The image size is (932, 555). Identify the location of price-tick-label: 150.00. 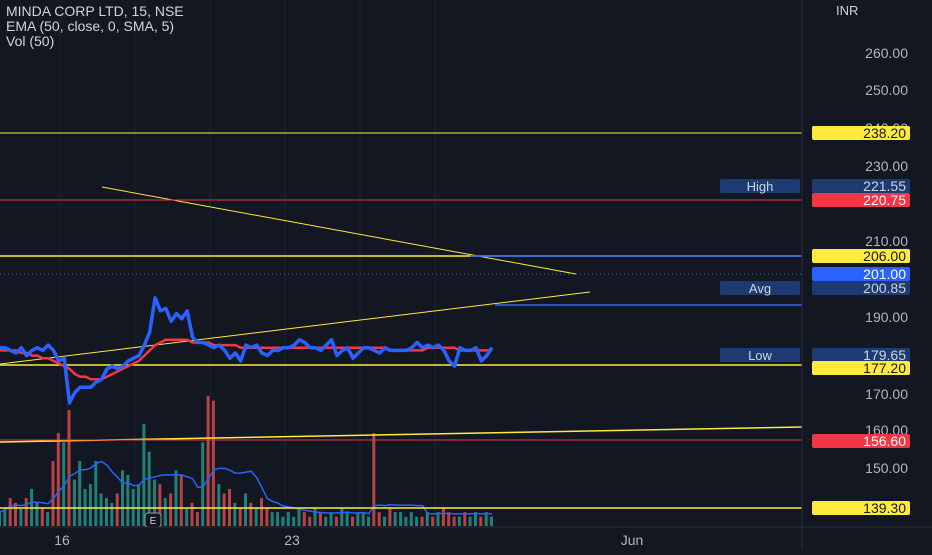
(886, 468).